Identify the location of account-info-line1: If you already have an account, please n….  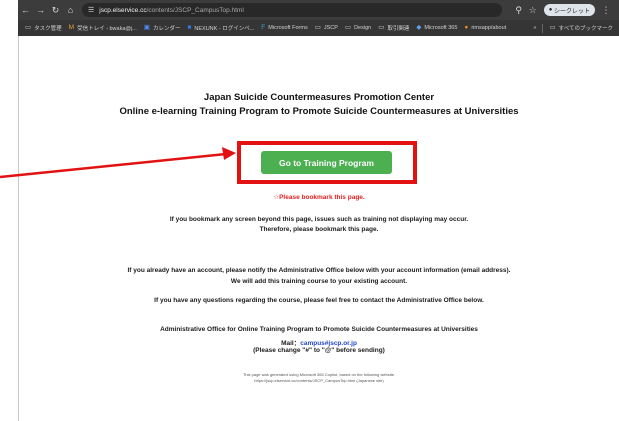
(319, 270).